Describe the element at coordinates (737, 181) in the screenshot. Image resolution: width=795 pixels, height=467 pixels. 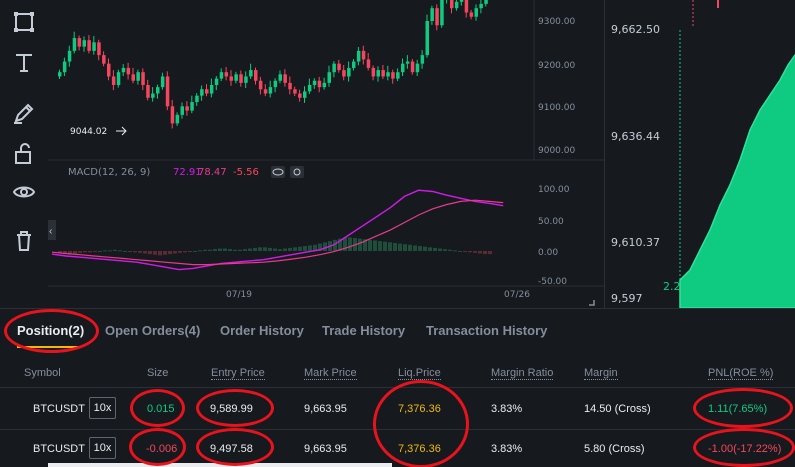
I see `bid-depth-area` at that location.